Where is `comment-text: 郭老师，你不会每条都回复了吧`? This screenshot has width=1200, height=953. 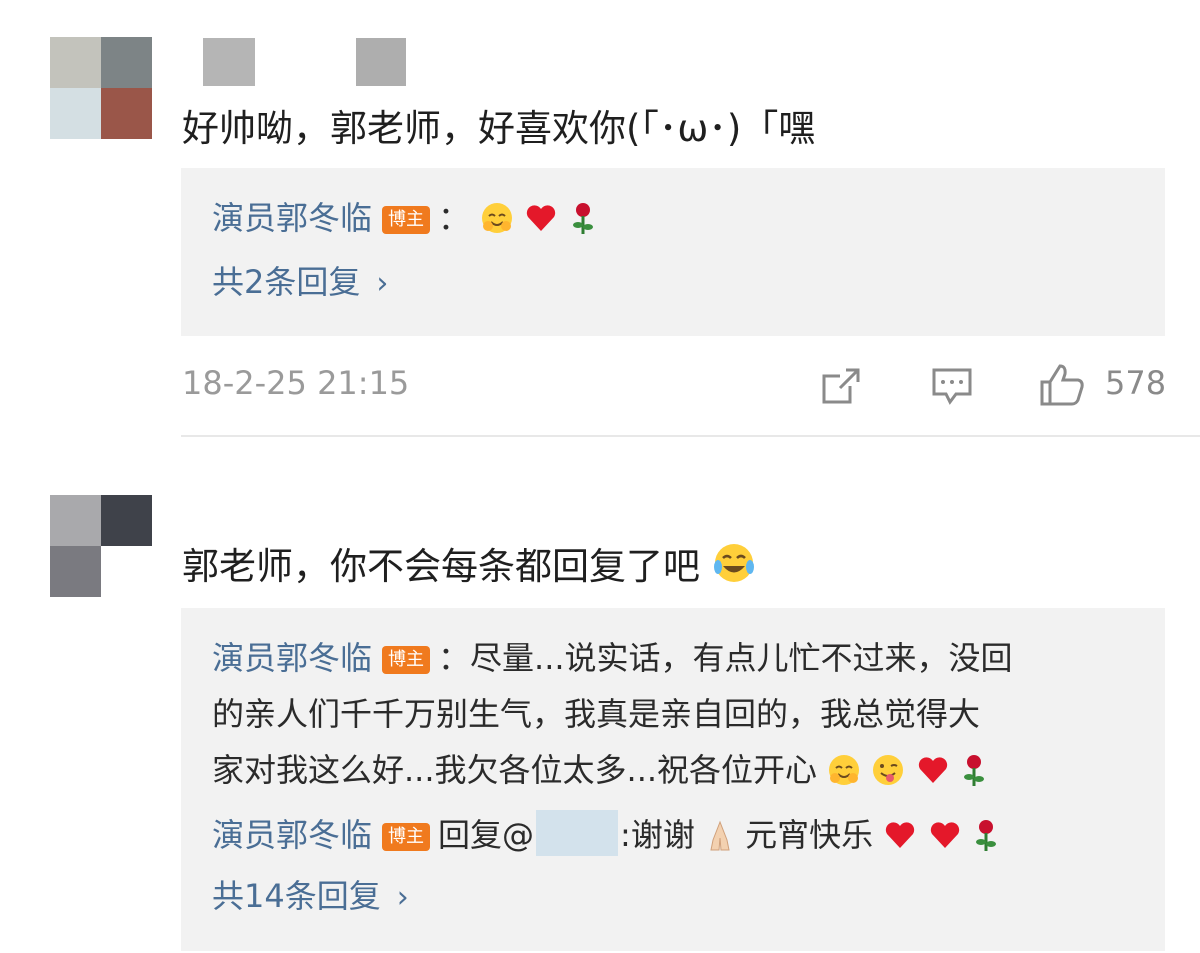 comment-text: 郭老师，你不会每条都回复了吧 is located at coordinates (469, 563).